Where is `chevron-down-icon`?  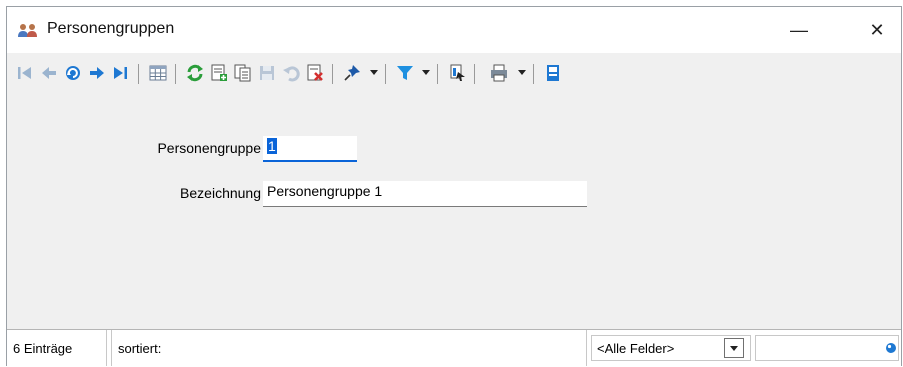 chevron-down-icon is located at coordinates (734, 348).